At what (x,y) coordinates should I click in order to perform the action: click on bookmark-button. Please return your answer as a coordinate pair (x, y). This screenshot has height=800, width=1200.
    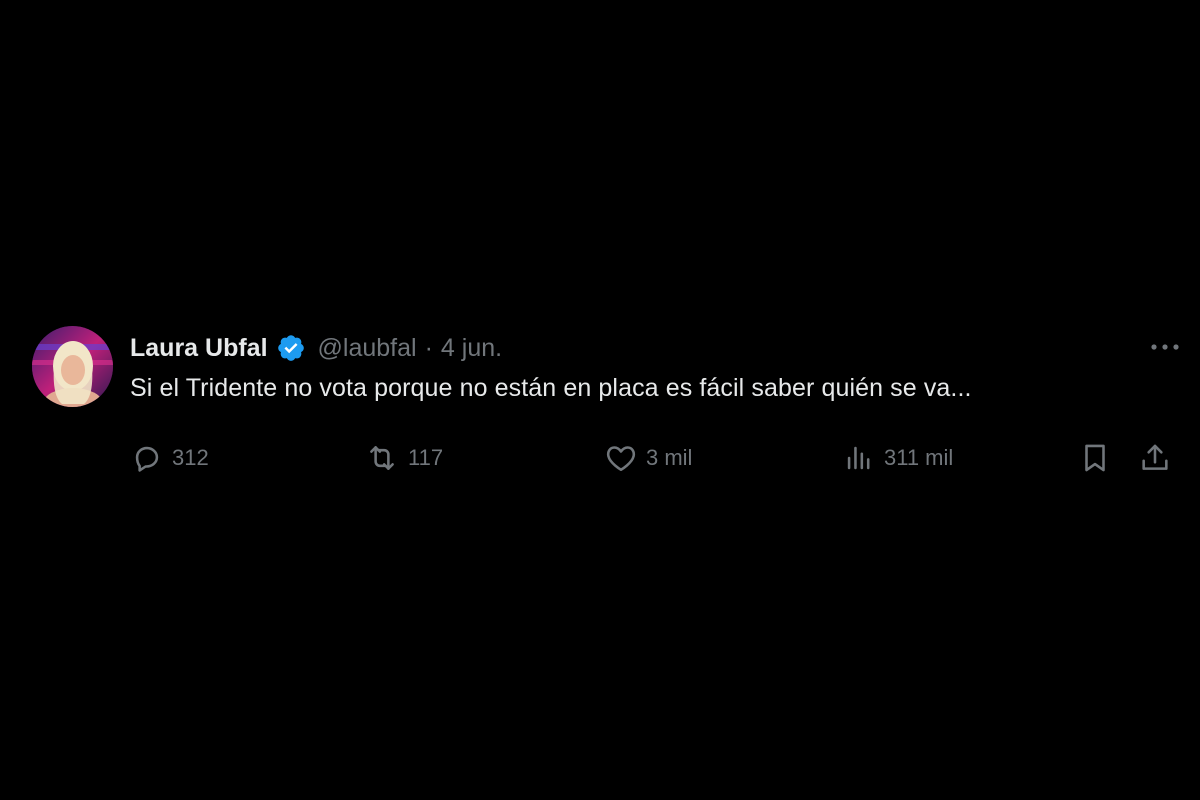
    Looking at the image, I should click on (1095, 458).